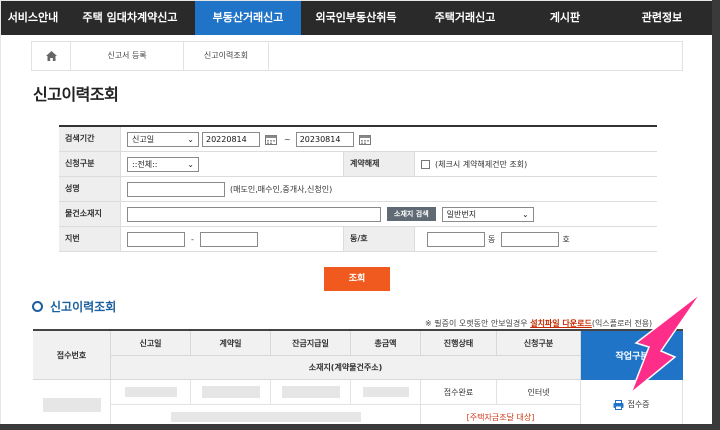 The image size is (720, 430). I want to click on cancel-checkbox, so click(425, 164).